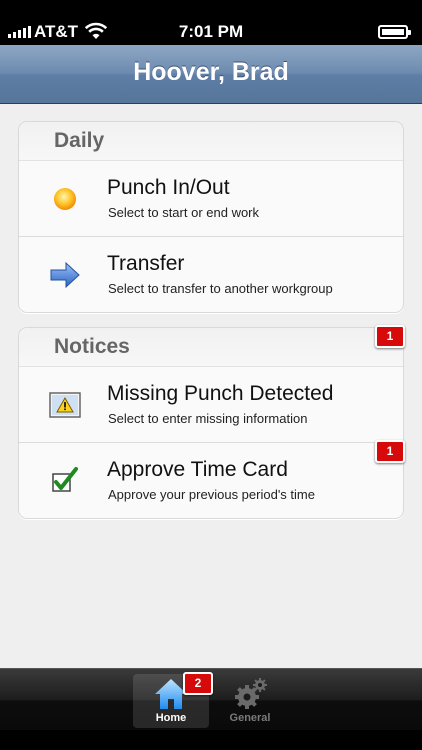 Image resolution: width=422 pixels, height=750 pixels. Describe the element at coordinates (390, 451) in the screenshot. I see `approve-time-card-badge: 1` at that location.